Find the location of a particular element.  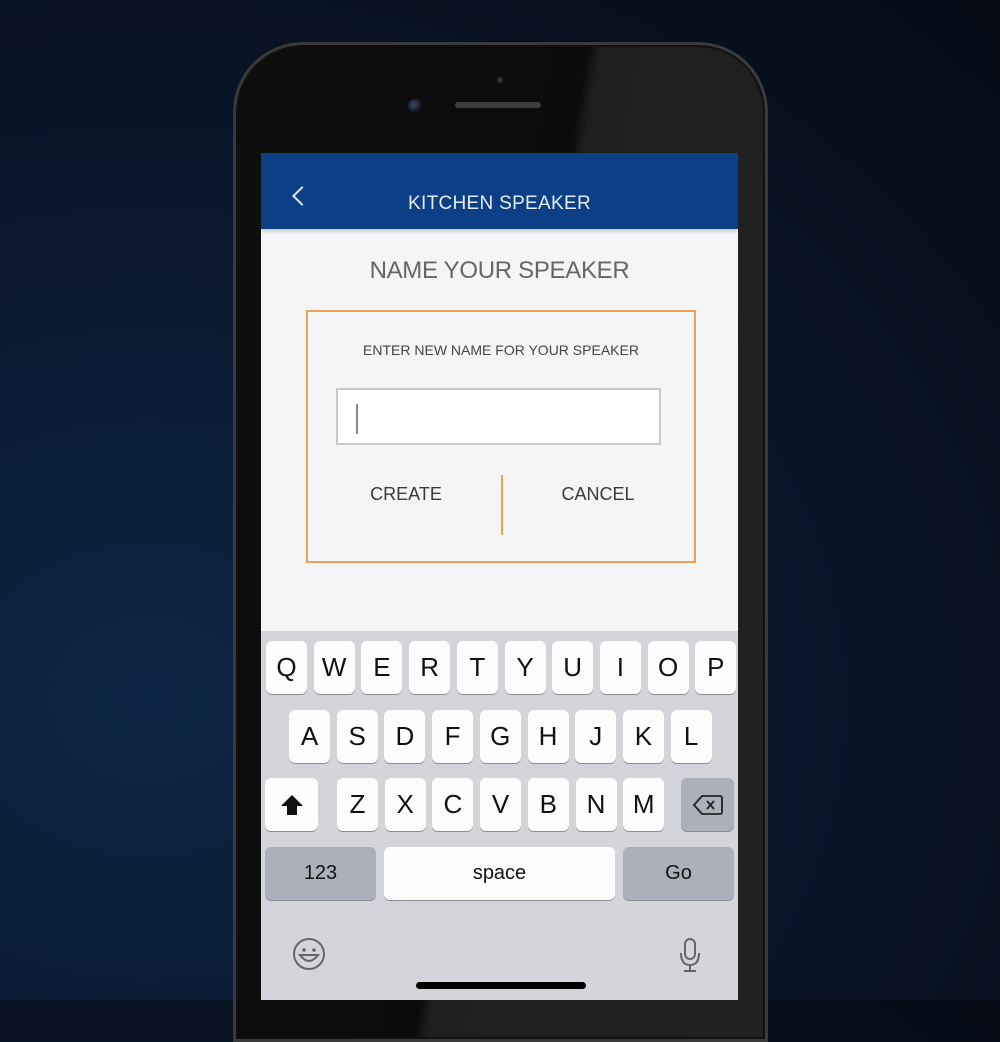

shift-key is located at coordinates (291, 804).